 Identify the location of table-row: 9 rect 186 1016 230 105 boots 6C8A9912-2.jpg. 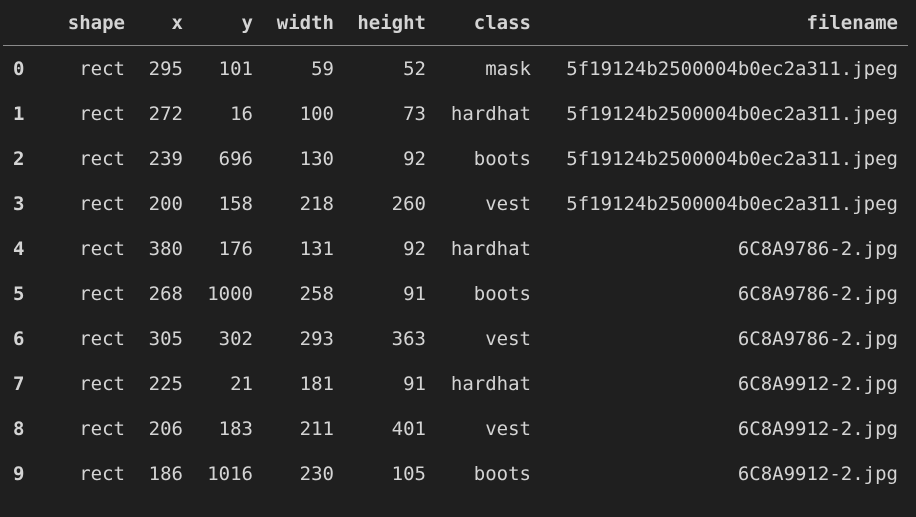
(455, 473).